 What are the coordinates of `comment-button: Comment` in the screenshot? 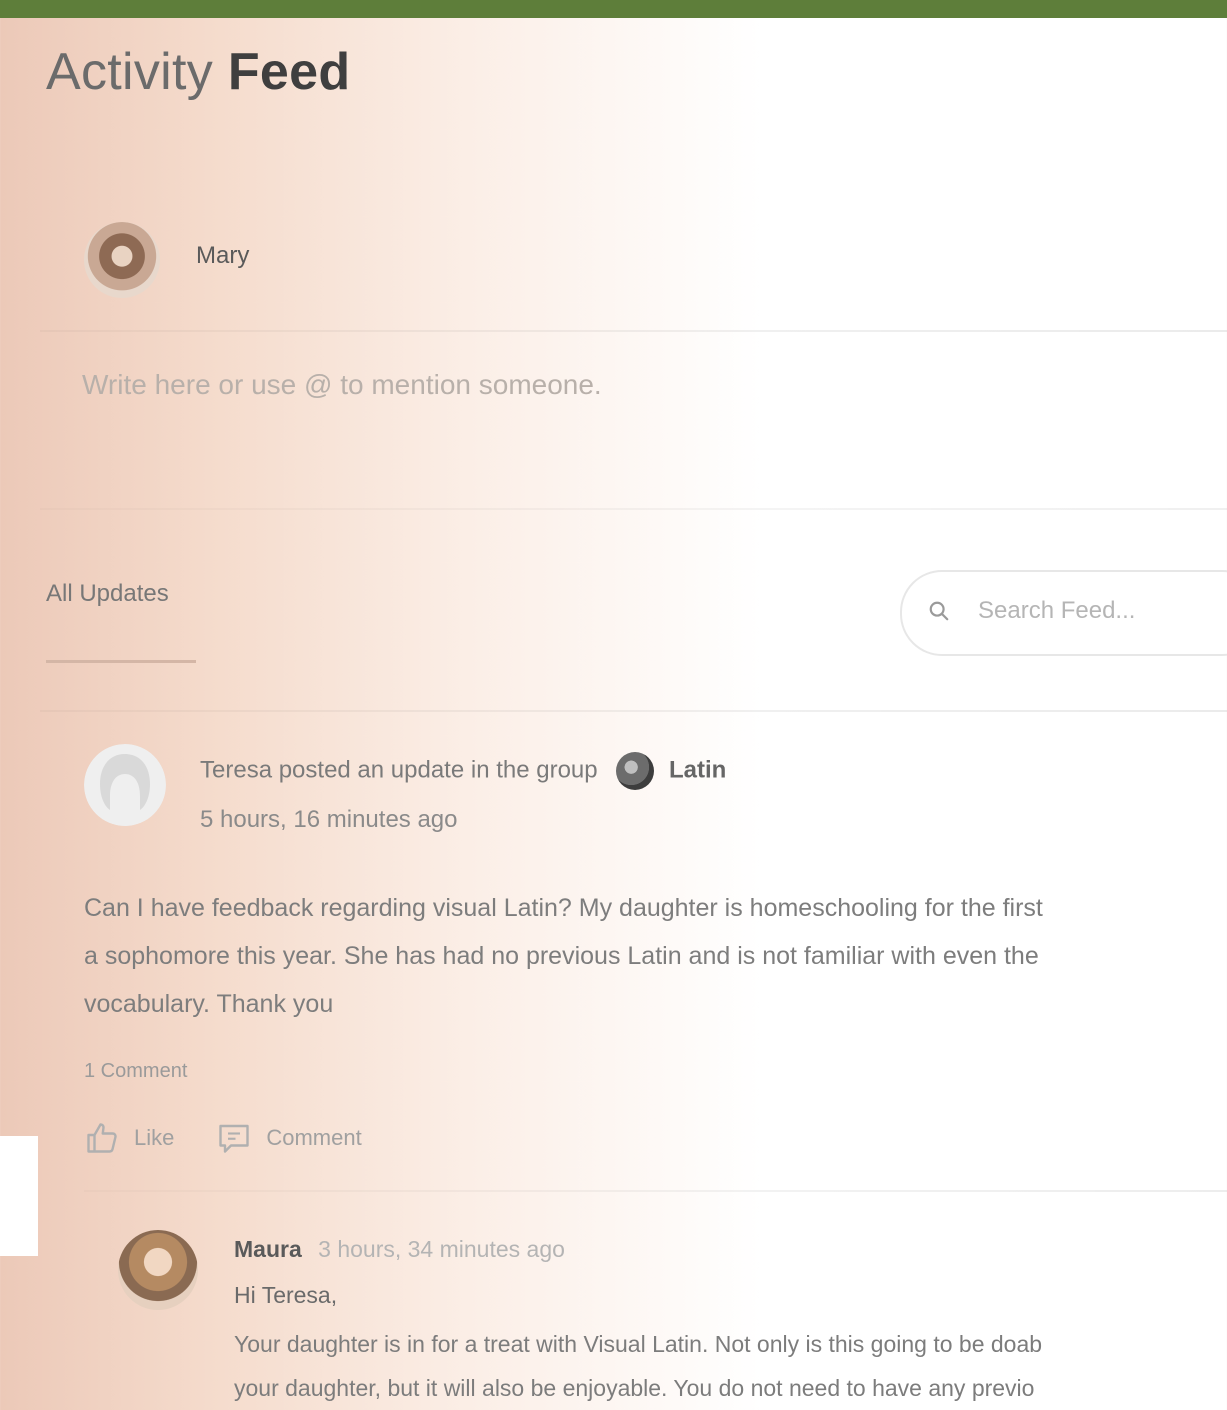 It's located at (289, 1138).